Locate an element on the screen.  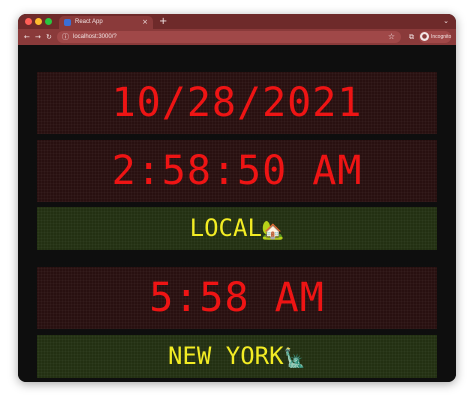
date-text: 10/28/2021 is located at coordinates (237, 103).